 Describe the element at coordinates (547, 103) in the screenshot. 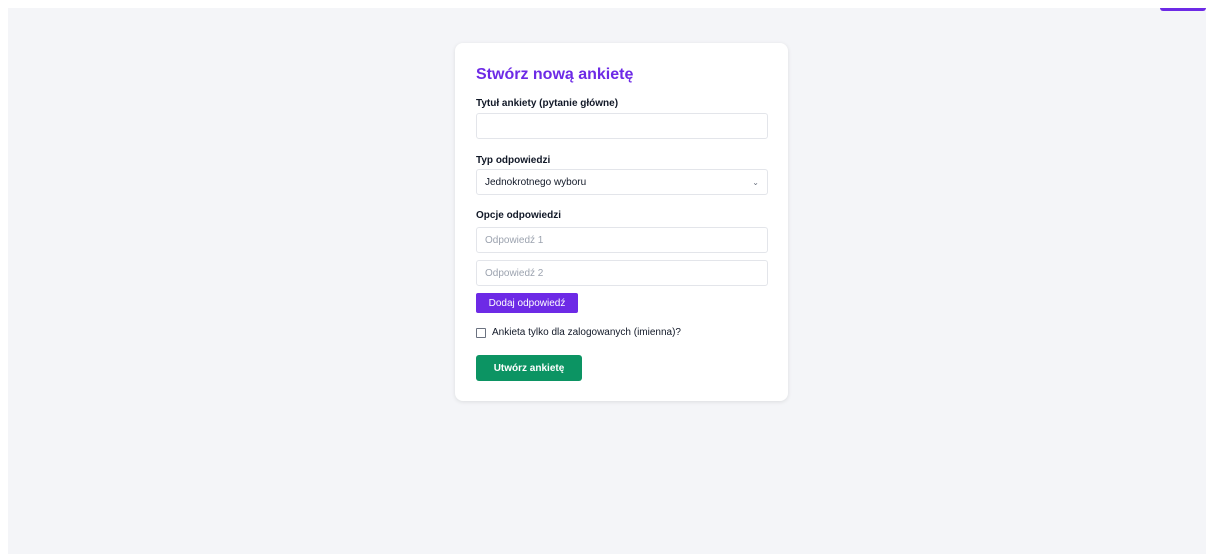

I see `survey-title-label: Tytuł ankiety (pytanie główne)` at that location.